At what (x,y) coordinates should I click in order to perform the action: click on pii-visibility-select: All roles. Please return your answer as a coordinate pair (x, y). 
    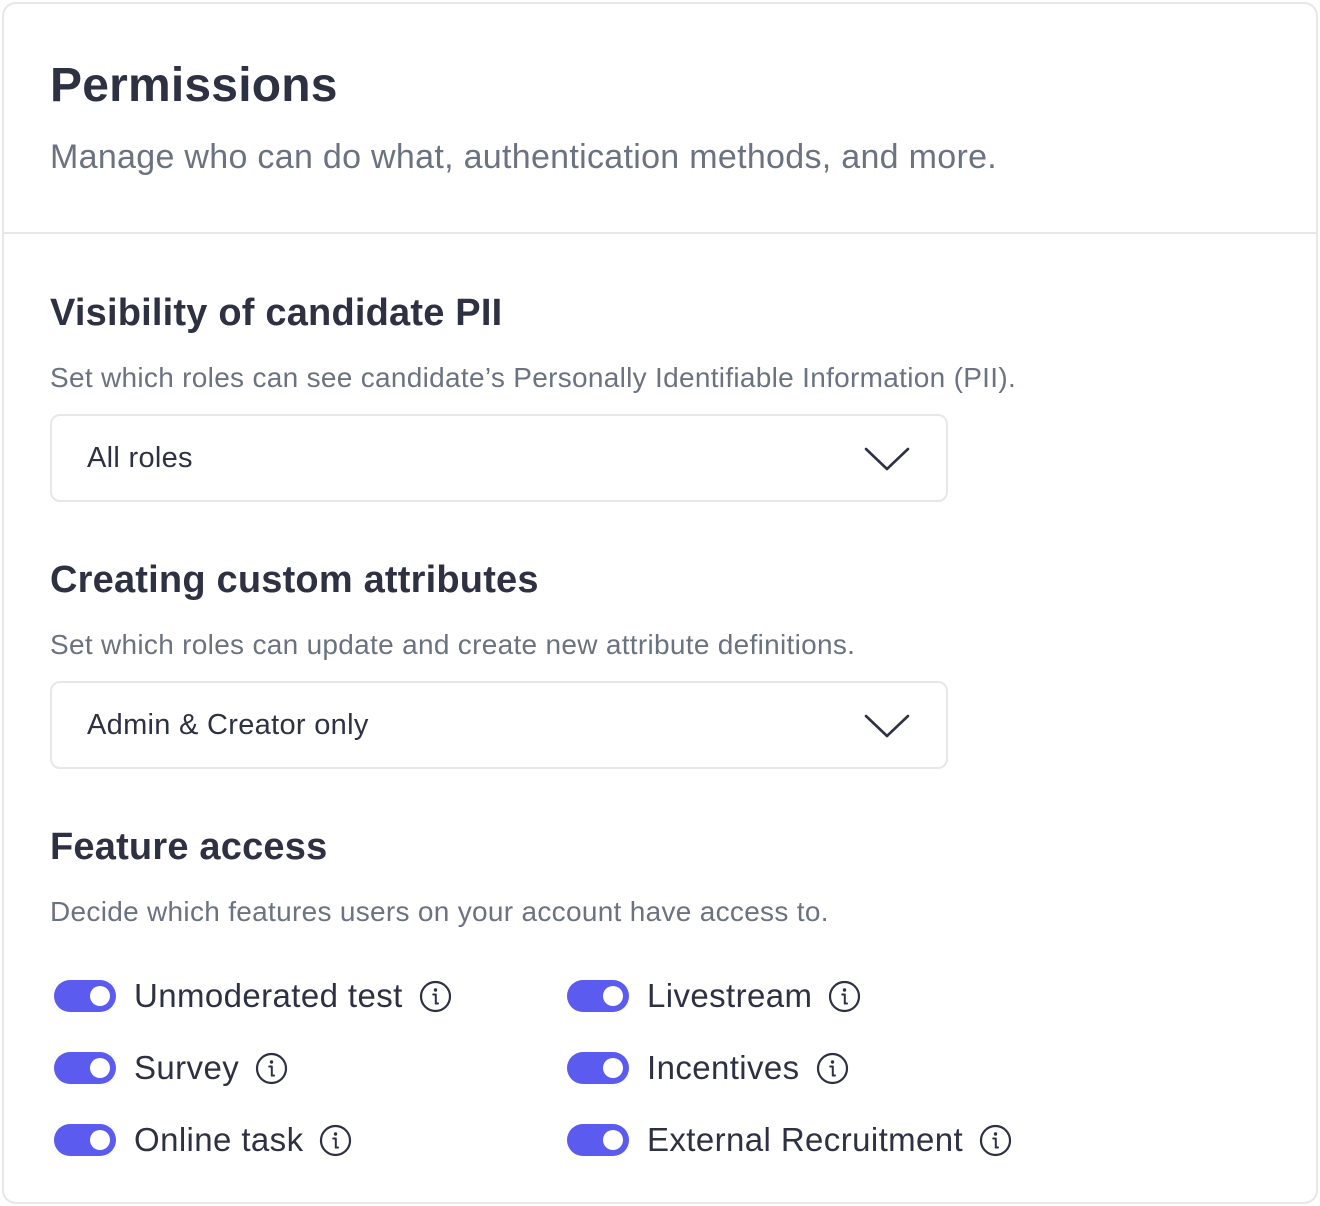
    Looking at the image, I should click on (499, 458).